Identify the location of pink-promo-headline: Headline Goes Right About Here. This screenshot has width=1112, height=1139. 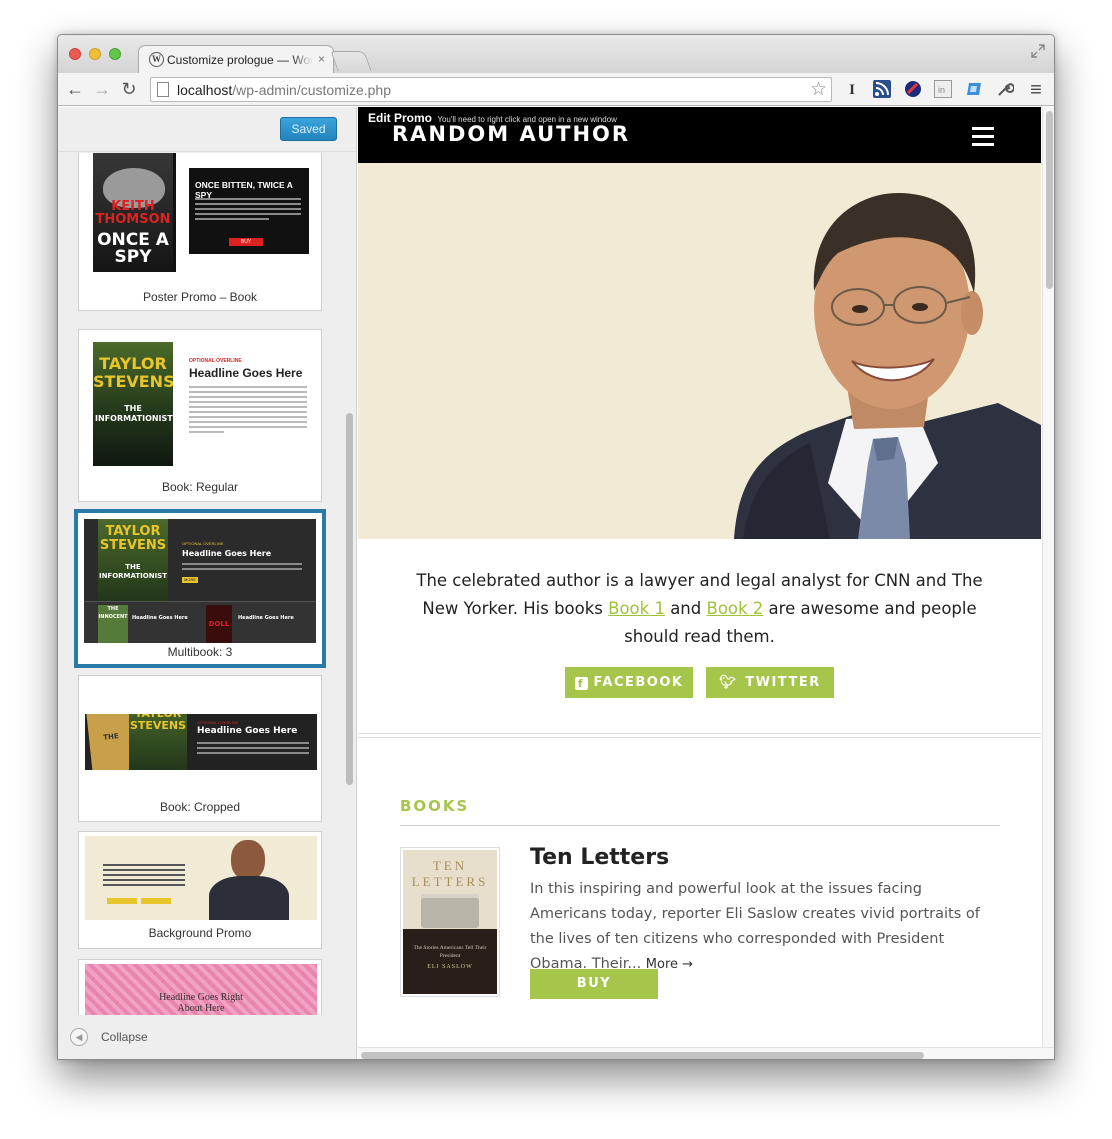
(201, 1003).